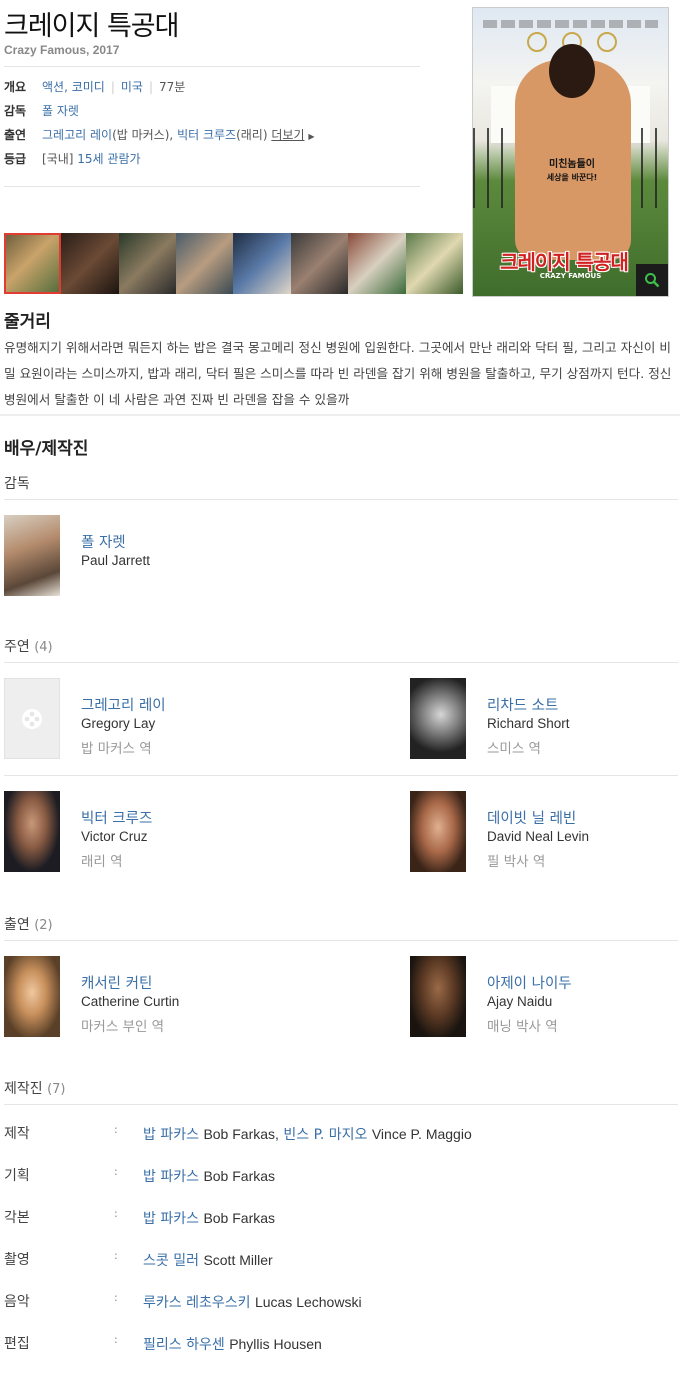 This screenshot has width=680, height=1377. I want to click on crew-person-en: Lucas Lechowski, so click(308, 1302).